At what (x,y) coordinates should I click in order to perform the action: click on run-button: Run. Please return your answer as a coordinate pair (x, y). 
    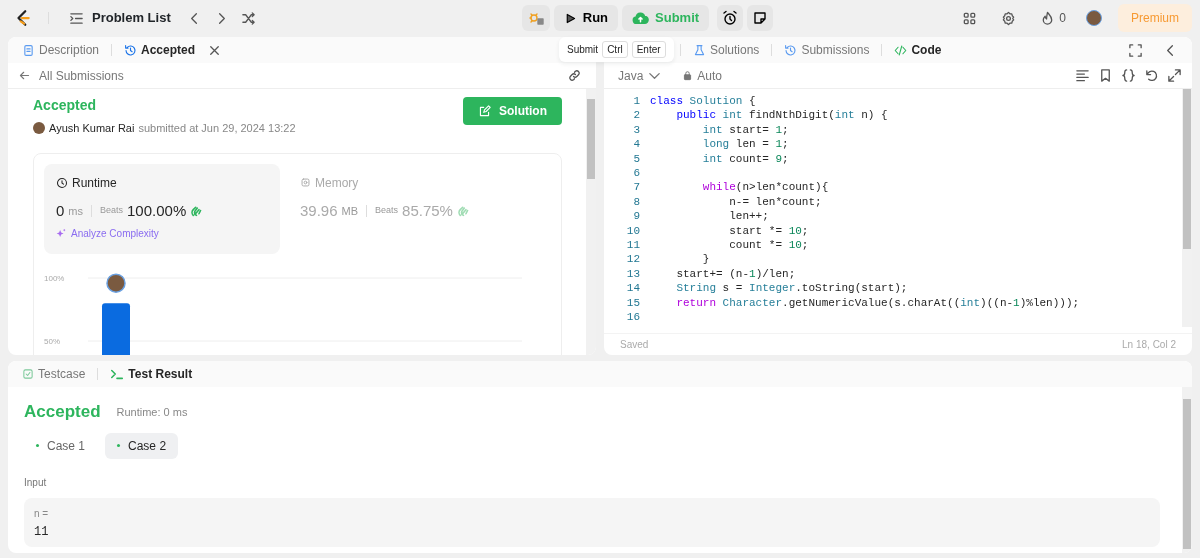
    Looking at the image, I should click on (586, 18).